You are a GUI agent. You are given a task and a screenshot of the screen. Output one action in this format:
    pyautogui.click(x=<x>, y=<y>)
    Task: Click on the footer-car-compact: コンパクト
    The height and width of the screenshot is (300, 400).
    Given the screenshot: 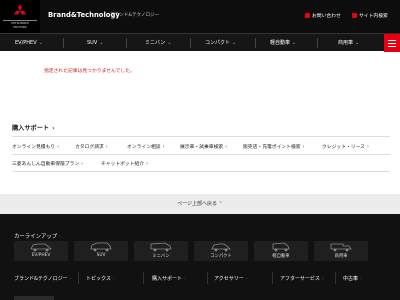 What is the action you would take?
    pyautogui.click(x=221, y=251)
    